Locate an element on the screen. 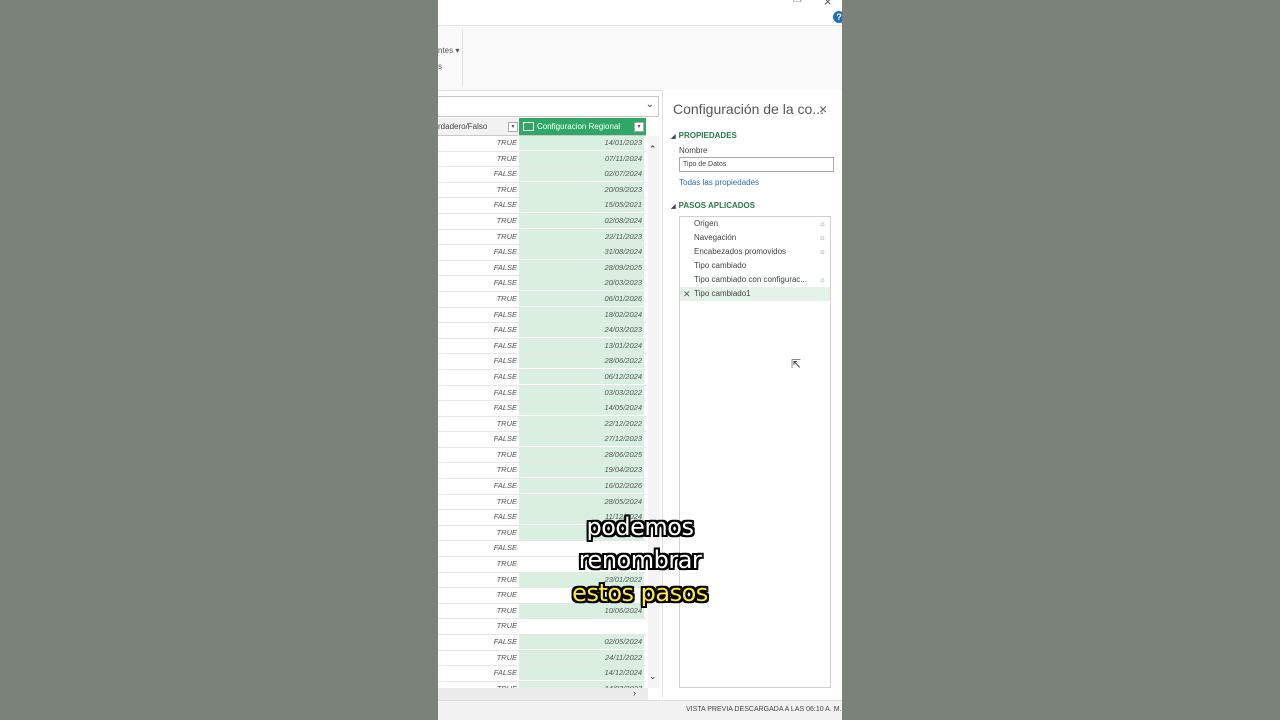 This screenshot has width=1280, height=720. help-icon: ? is located at coordinates (837, 17).